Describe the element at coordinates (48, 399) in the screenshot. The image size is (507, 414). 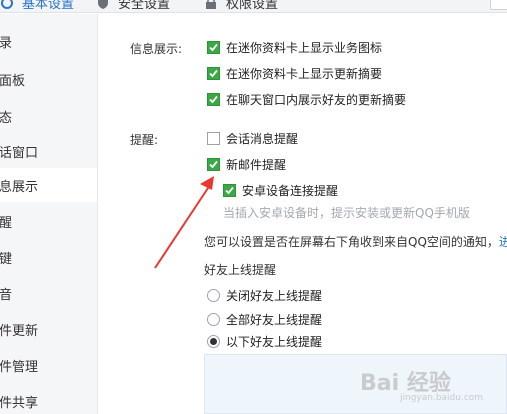
I see `sidebar-item-file-sharing: 文件共享` at that location.